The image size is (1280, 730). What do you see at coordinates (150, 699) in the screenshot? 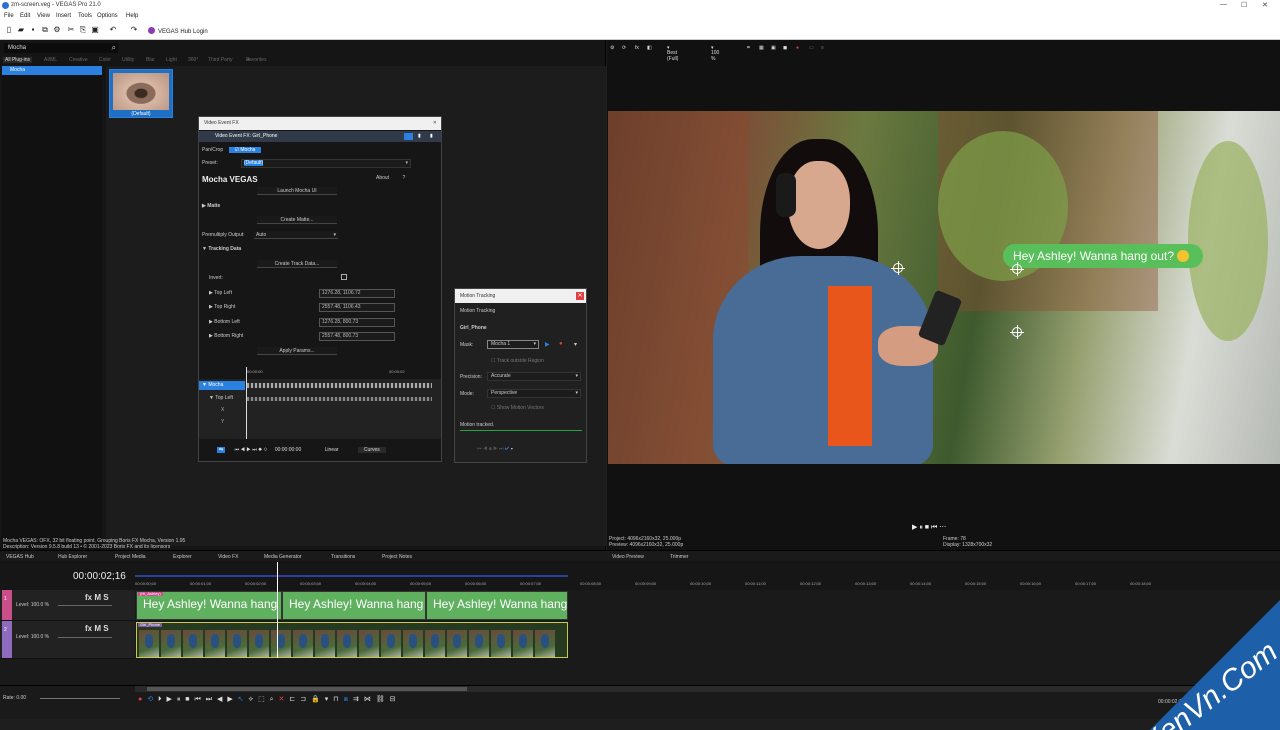
I see `loop-icon: ⟲` at bounding box center [150, 699].